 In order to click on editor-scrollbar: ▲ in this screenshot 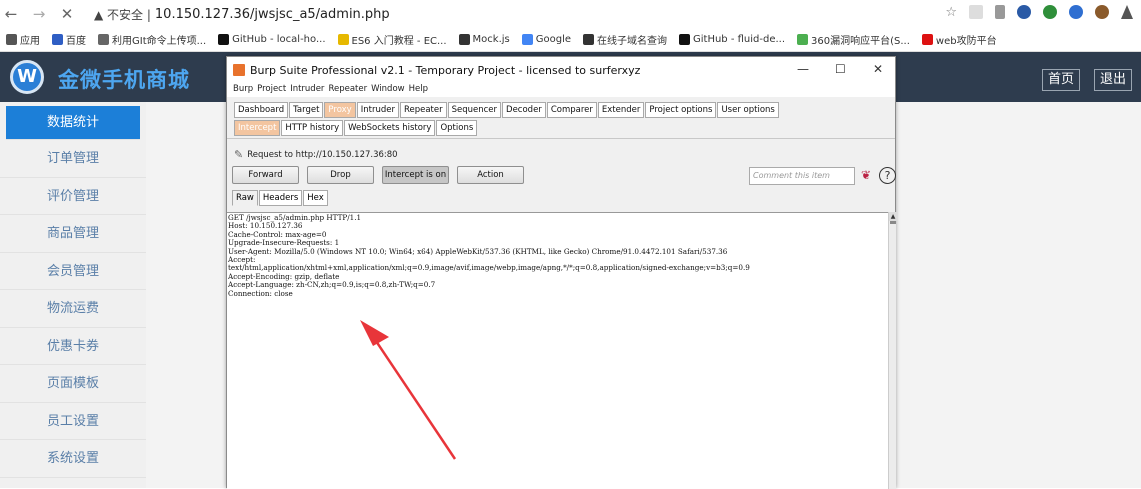, I will do `click(892, 350)`.